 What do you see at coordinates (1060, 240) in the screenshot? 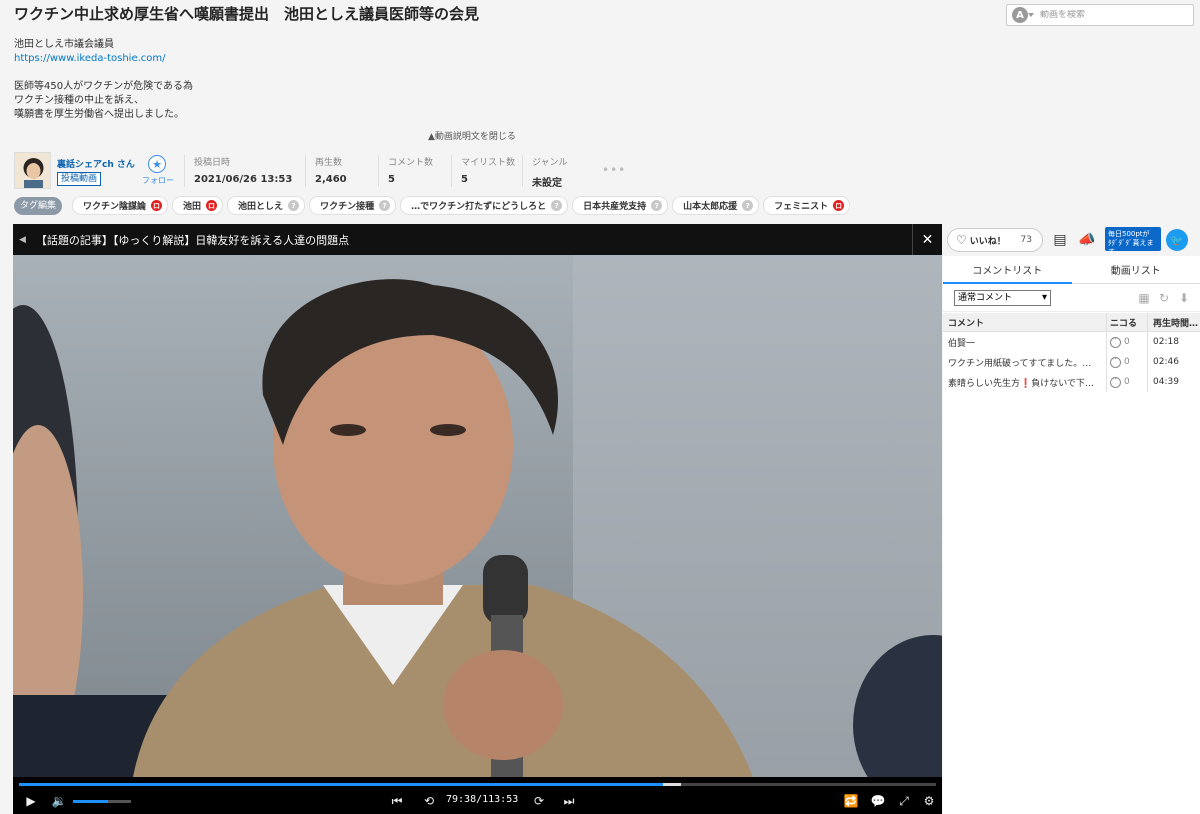
I see `add-mylist-icon: ▤` at bounding box center [1060, 240].